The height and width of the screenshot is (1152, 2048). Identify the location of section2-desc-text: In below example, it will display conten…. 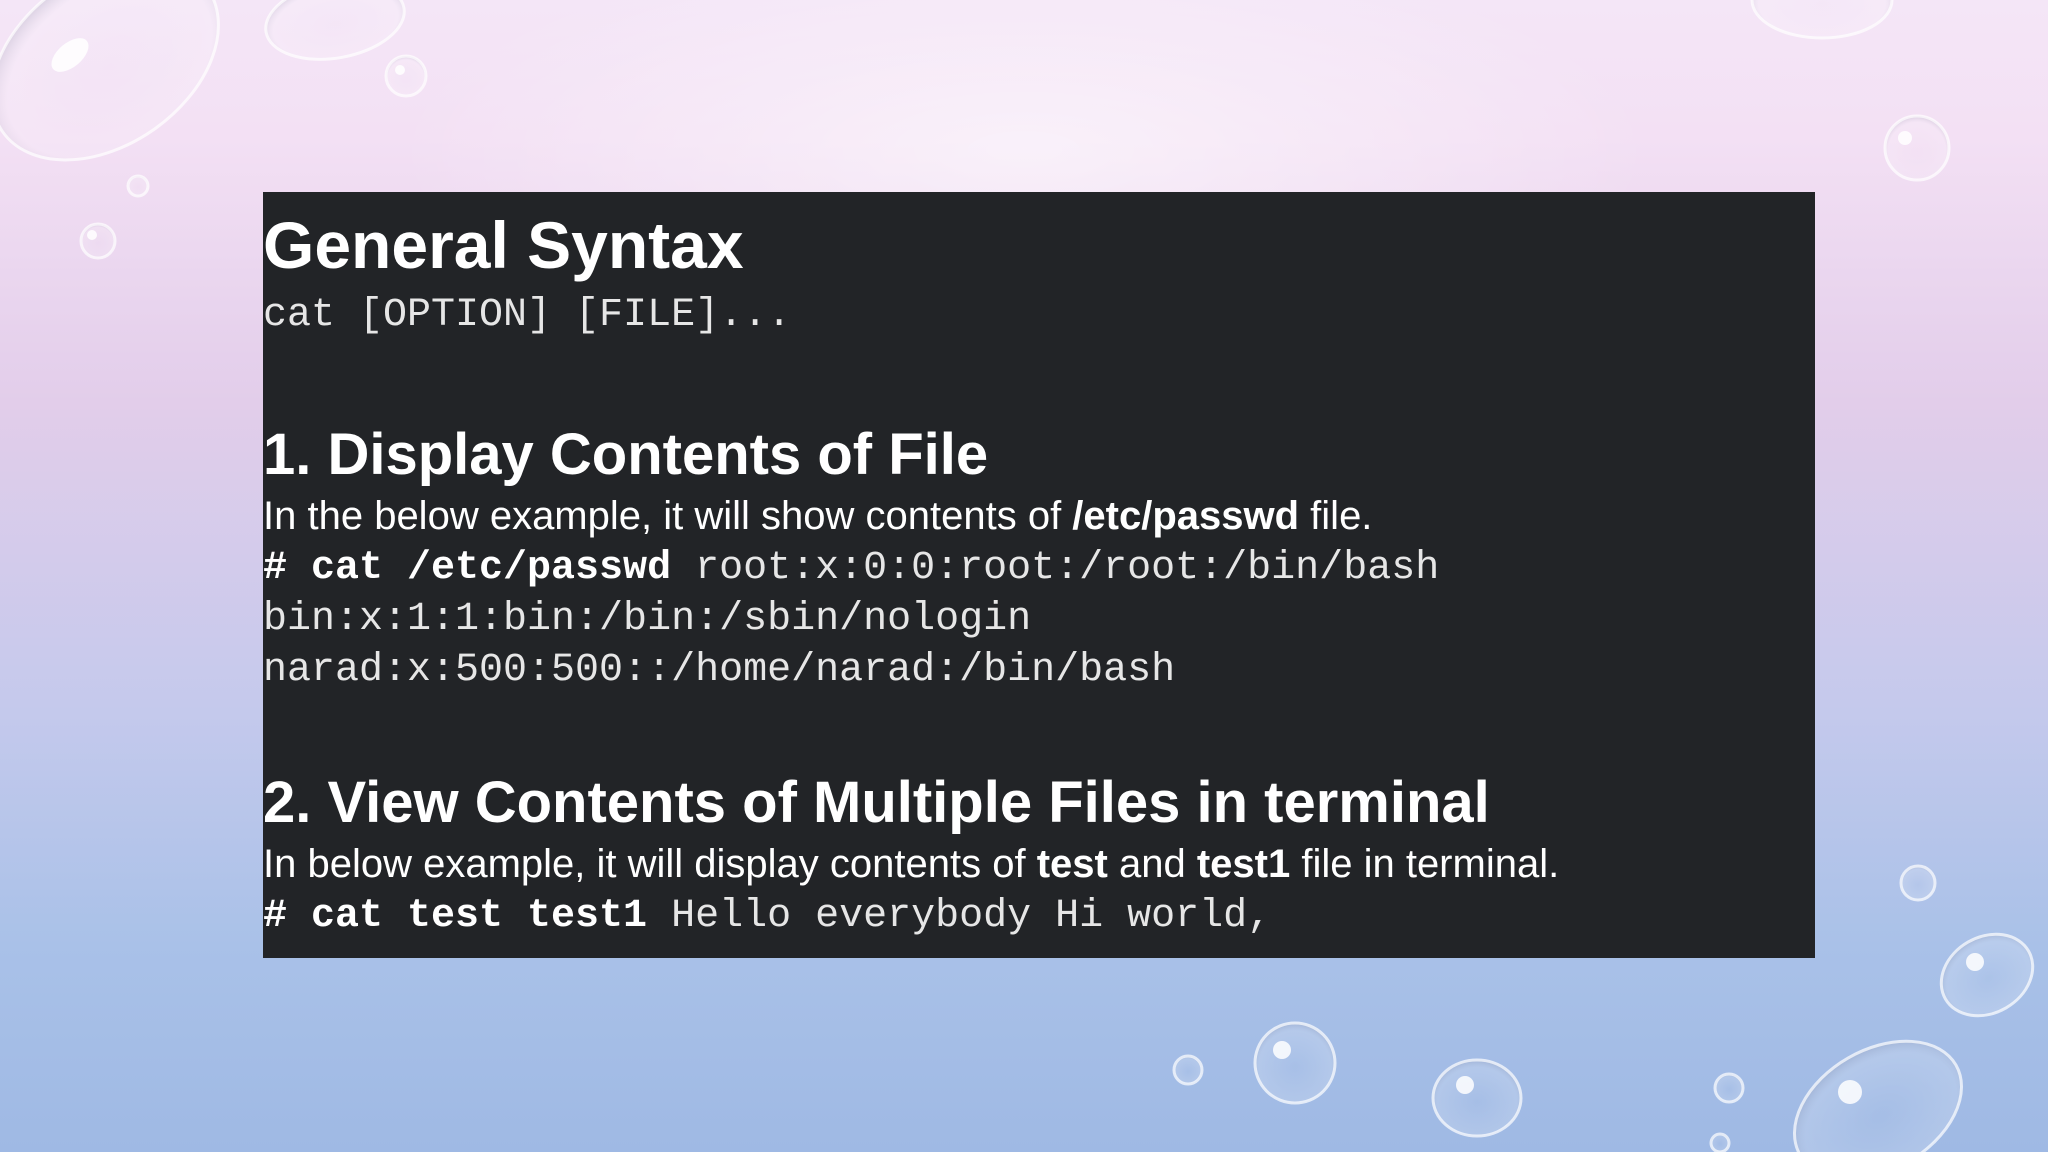
(650, 864).